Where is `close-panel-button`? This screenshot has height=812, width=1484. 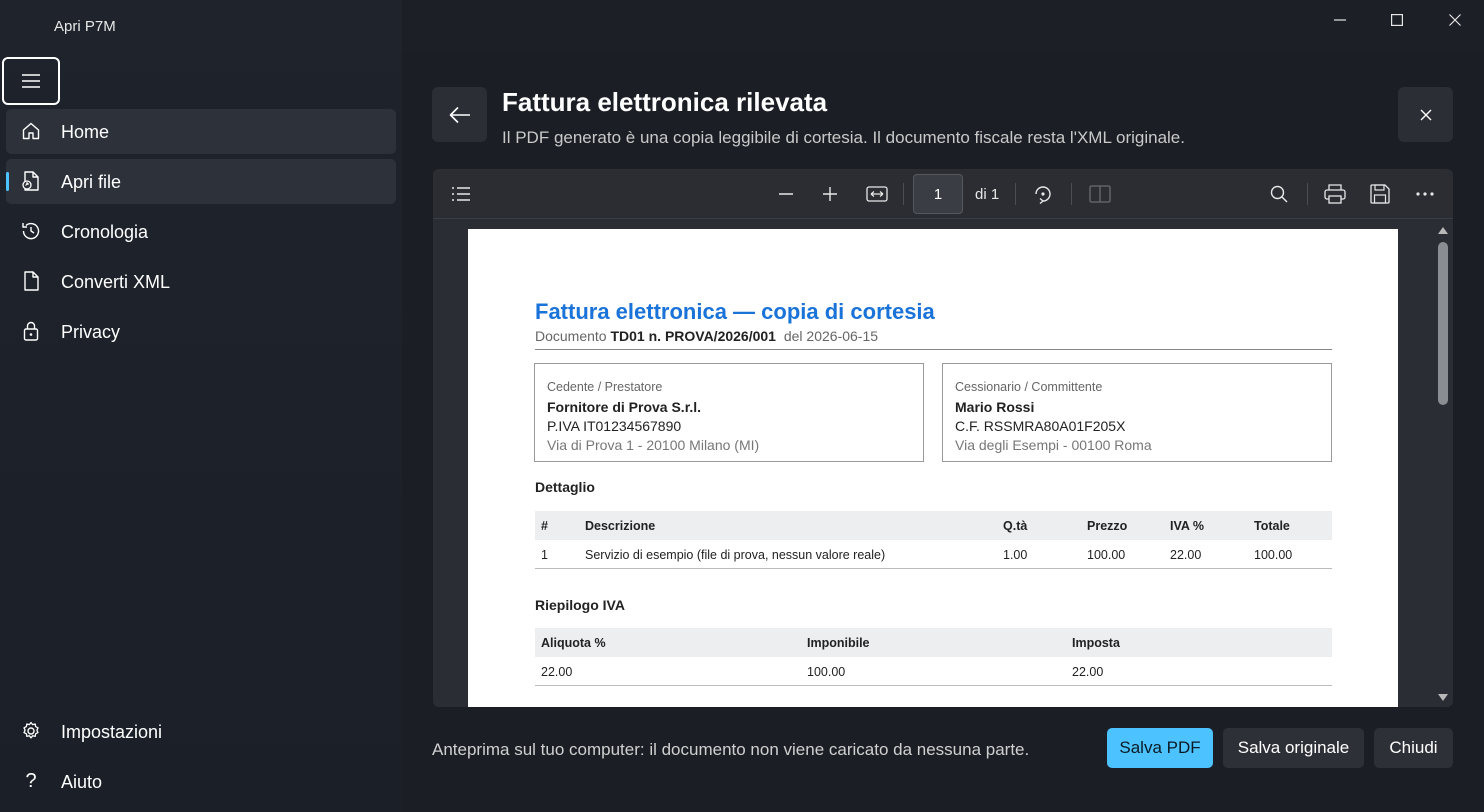
close-panel-button is located at coordinates (1425, 114).